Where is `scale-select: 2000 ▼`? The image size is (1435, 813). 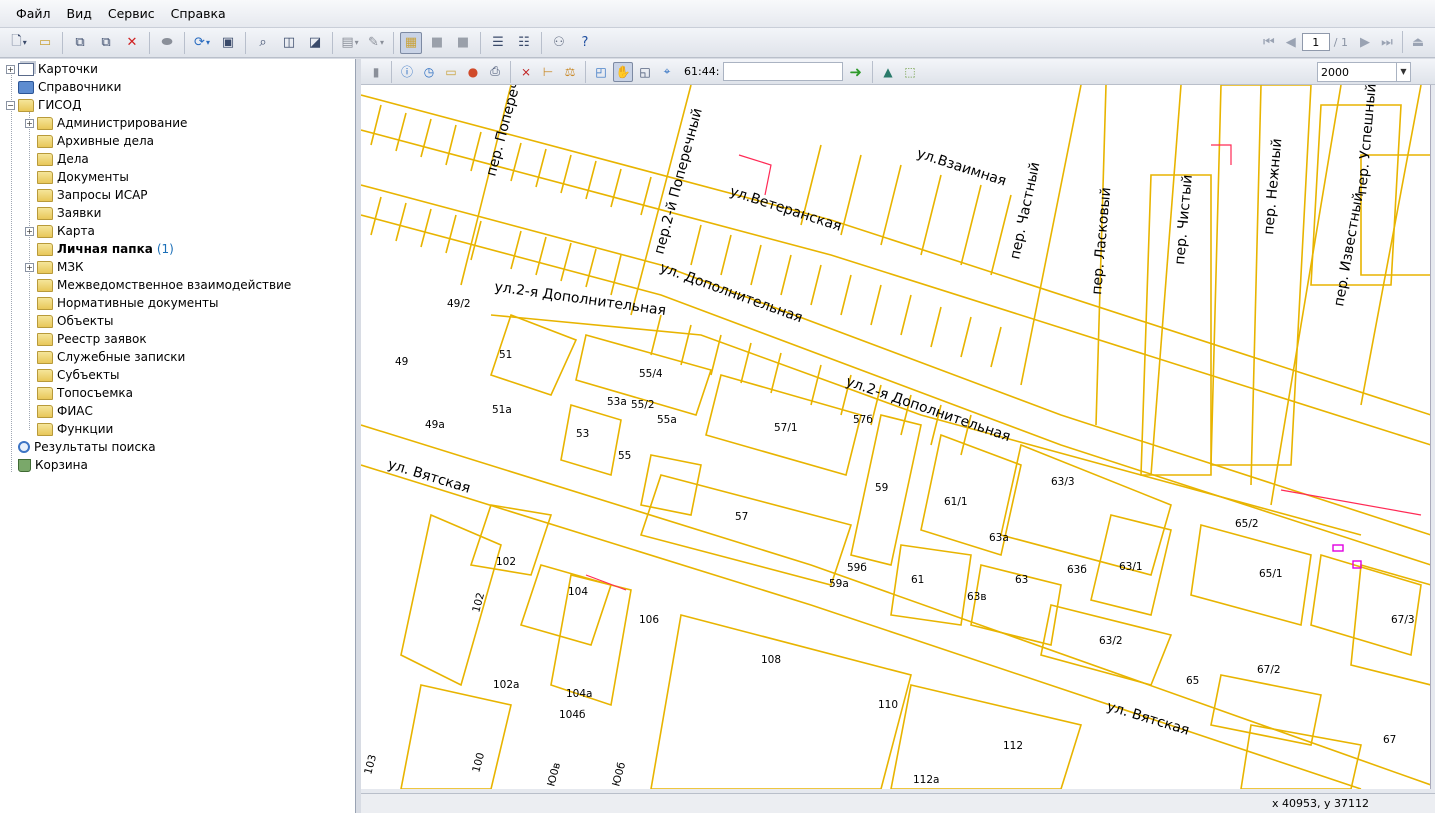
scale-select: 2000 ▼ is located at coordinates (1364, 72).